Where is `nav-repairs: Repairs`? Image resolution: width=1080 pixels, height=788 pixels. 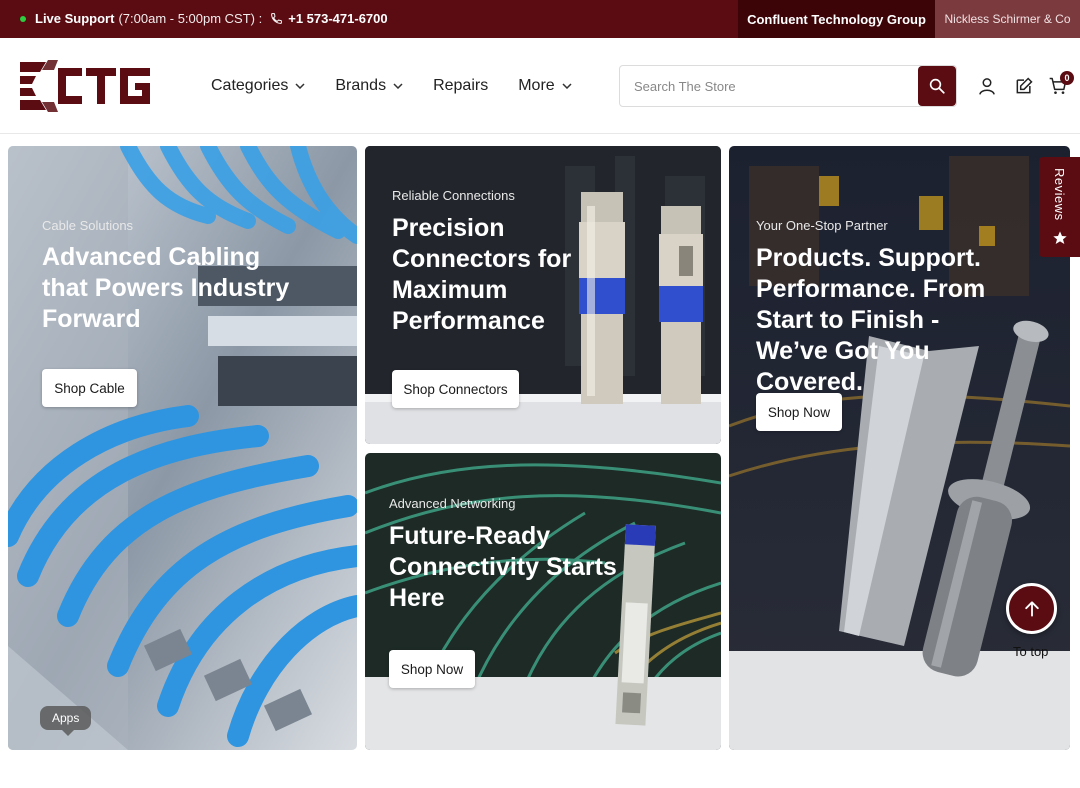
nav-repairs: Repairs is located at coordinates (460, 86).